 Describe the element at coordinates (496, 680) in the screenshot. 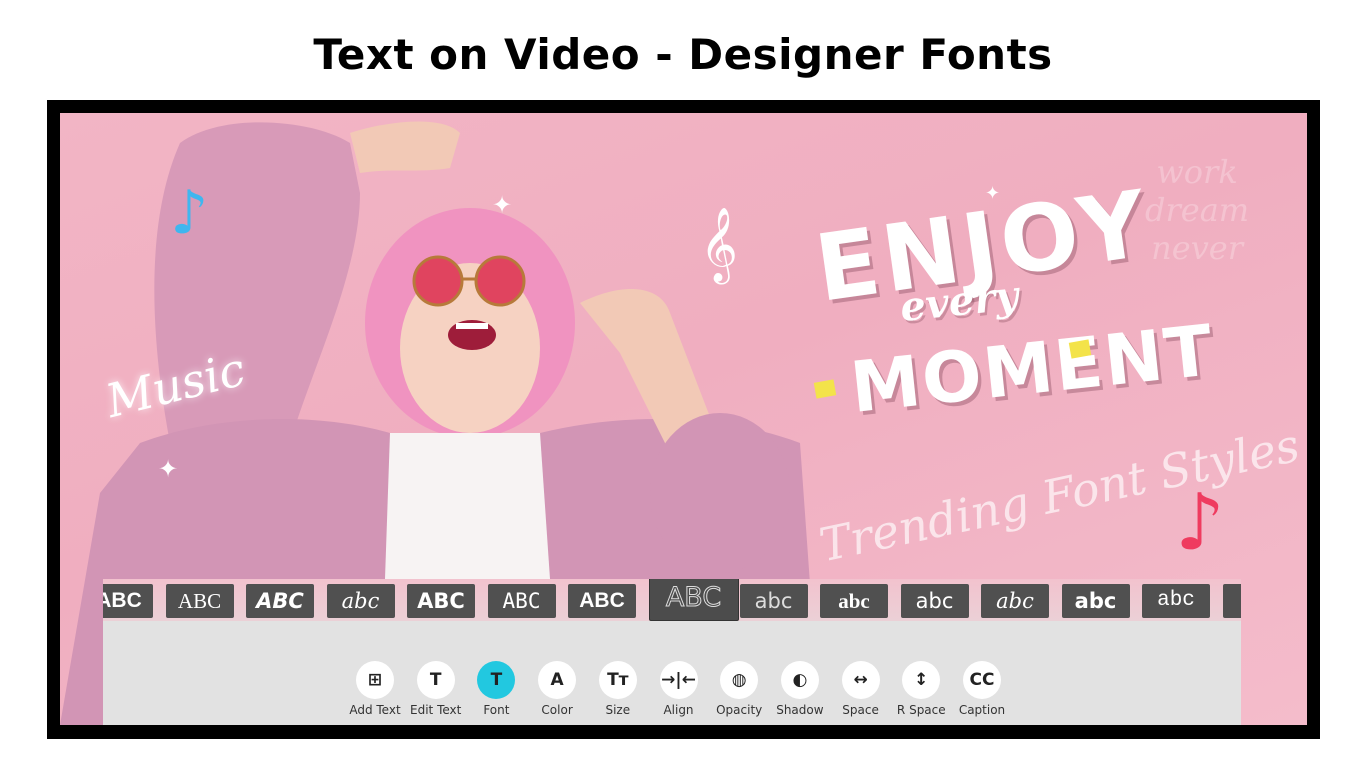

I see `font-icon: T` at that location.